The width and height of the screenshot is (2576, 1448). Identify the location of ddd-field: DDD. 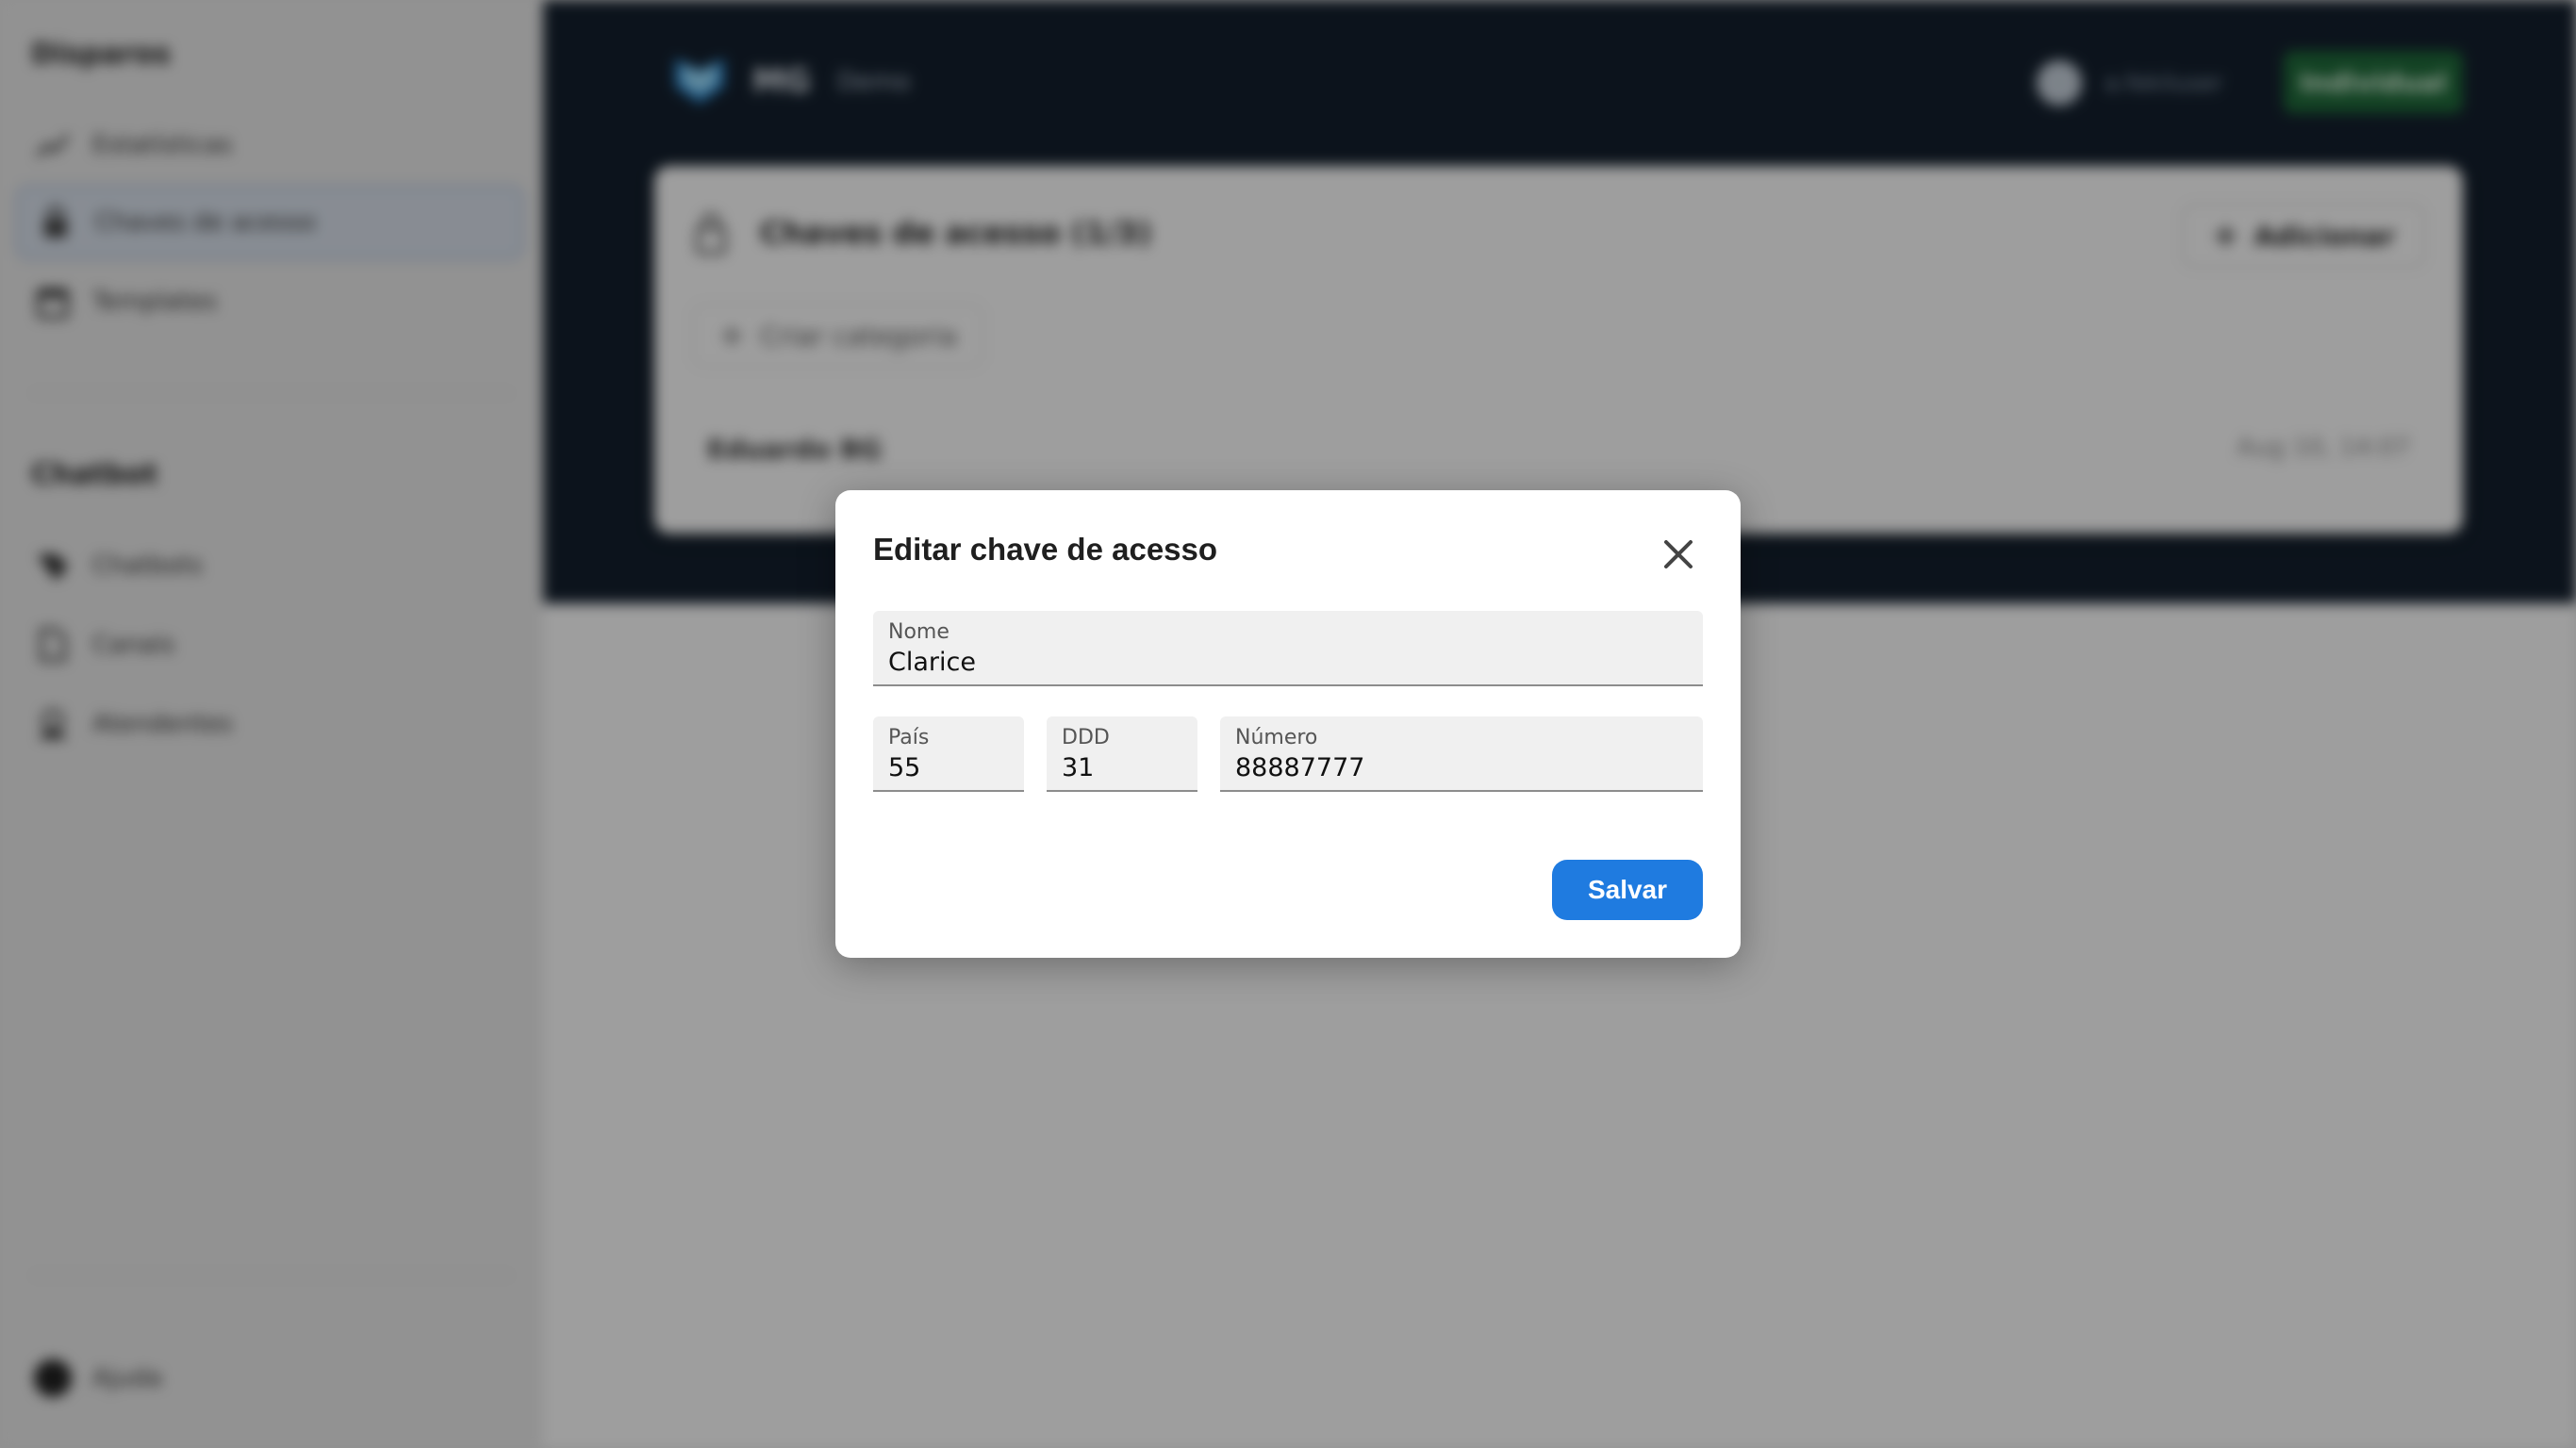
(1122, 754).